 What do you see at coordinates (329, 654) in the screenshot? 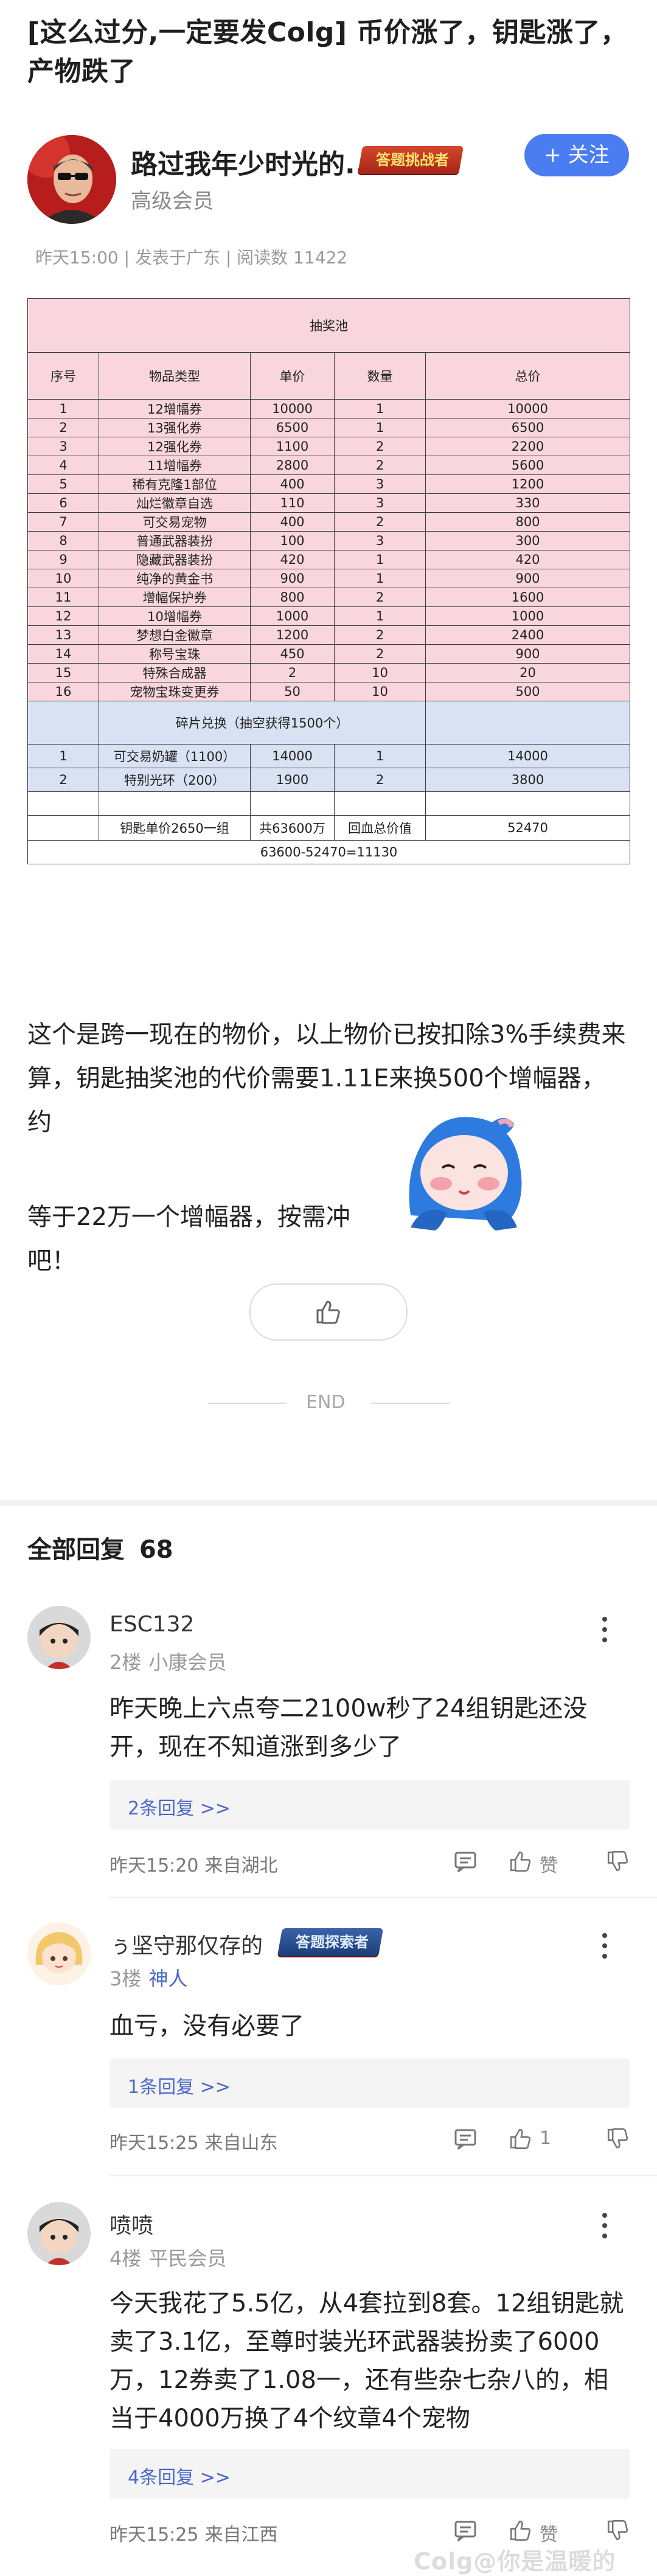
I see `table-row: 14 称号宝珠 450 2 900` at bounding box center [329, 654].